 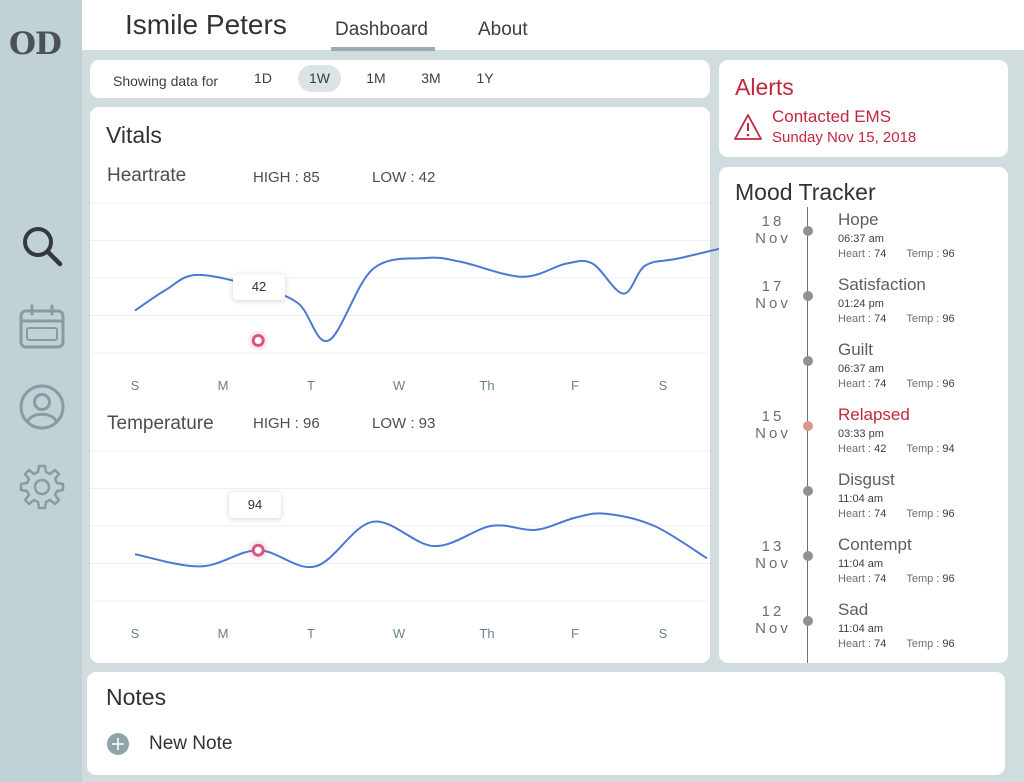 I want to click on notes-card: Notes New Note, so click(x=546, y=723).